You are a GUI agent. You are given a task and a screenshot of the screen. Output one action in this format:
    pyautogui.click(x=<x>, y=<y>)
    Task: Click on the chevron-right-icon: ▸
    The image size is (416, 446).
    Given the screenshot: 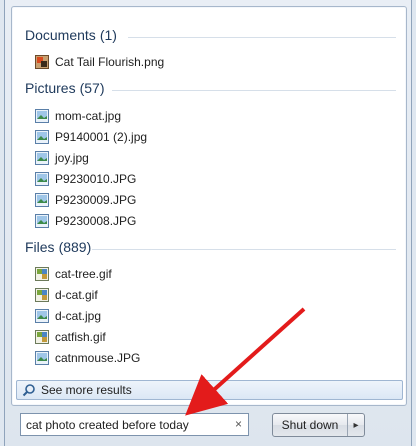 What is the action you would take?
    pyautogui.click(x=356, y=425)
    